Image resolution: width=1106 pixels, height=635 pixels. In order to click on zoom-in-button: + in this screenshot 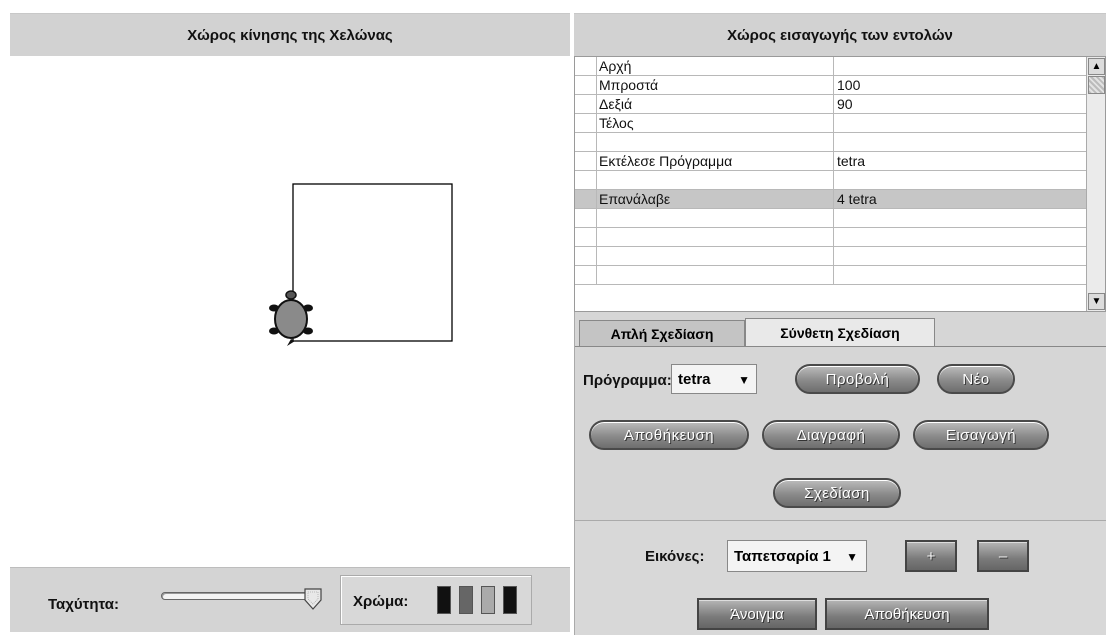, I will do `click(931, 556)`.